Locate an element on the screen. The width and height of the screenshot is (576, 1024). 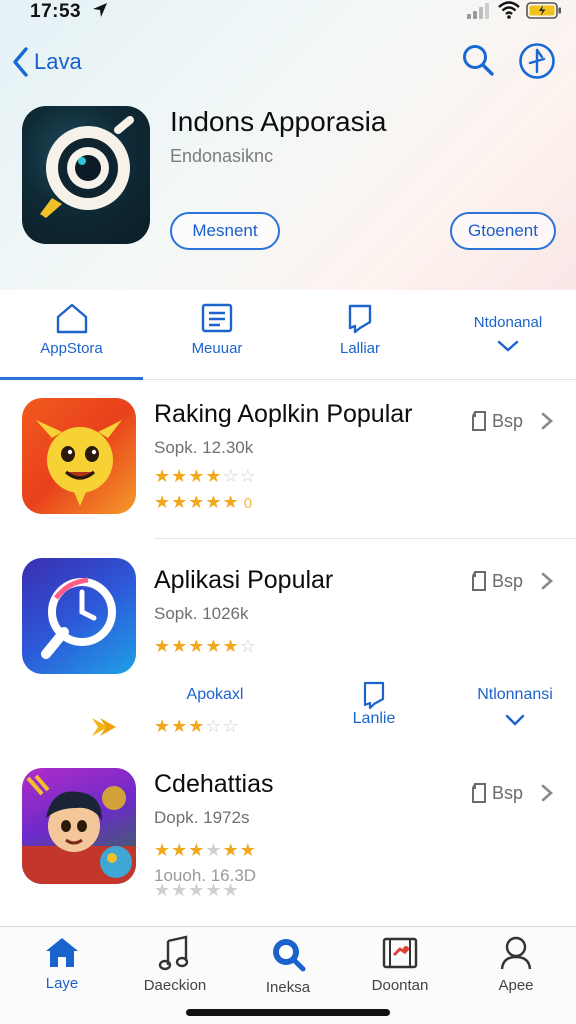
wifi-icon is located at coordinates (509, 10).